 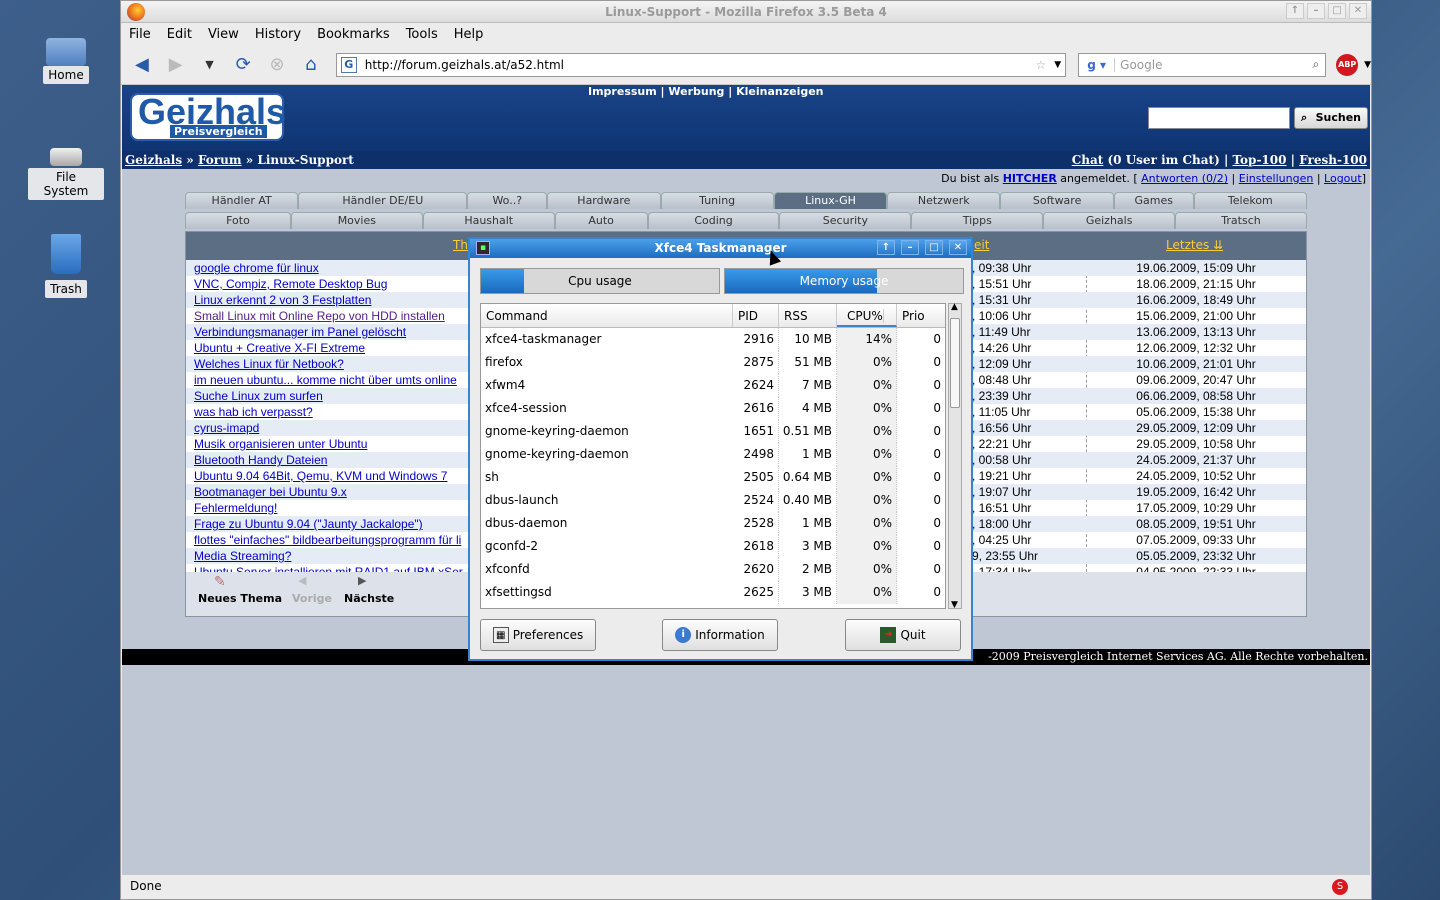 What do you see at coordinates (713, 454) in the screenshot?
I see `process-row: gnome-keyring-daemon 2498 1 MB 0% 0` at bounding box center [713, 454].